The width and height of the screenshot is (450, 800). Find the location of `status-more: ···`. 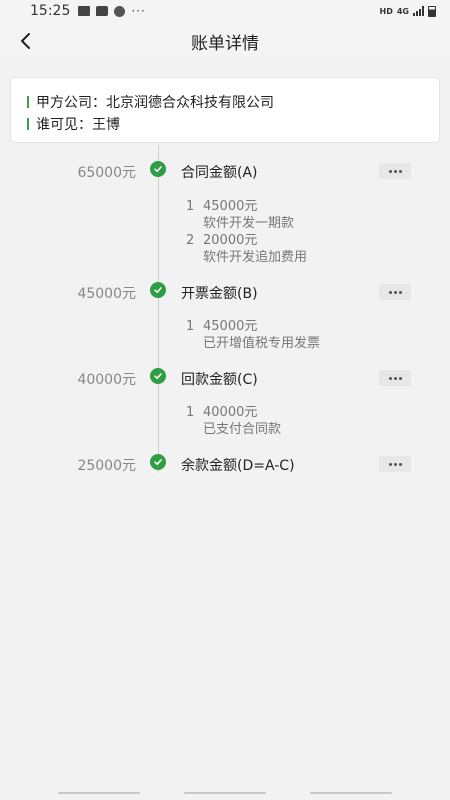

status-more: ··· is located at coordinates (138, 11).